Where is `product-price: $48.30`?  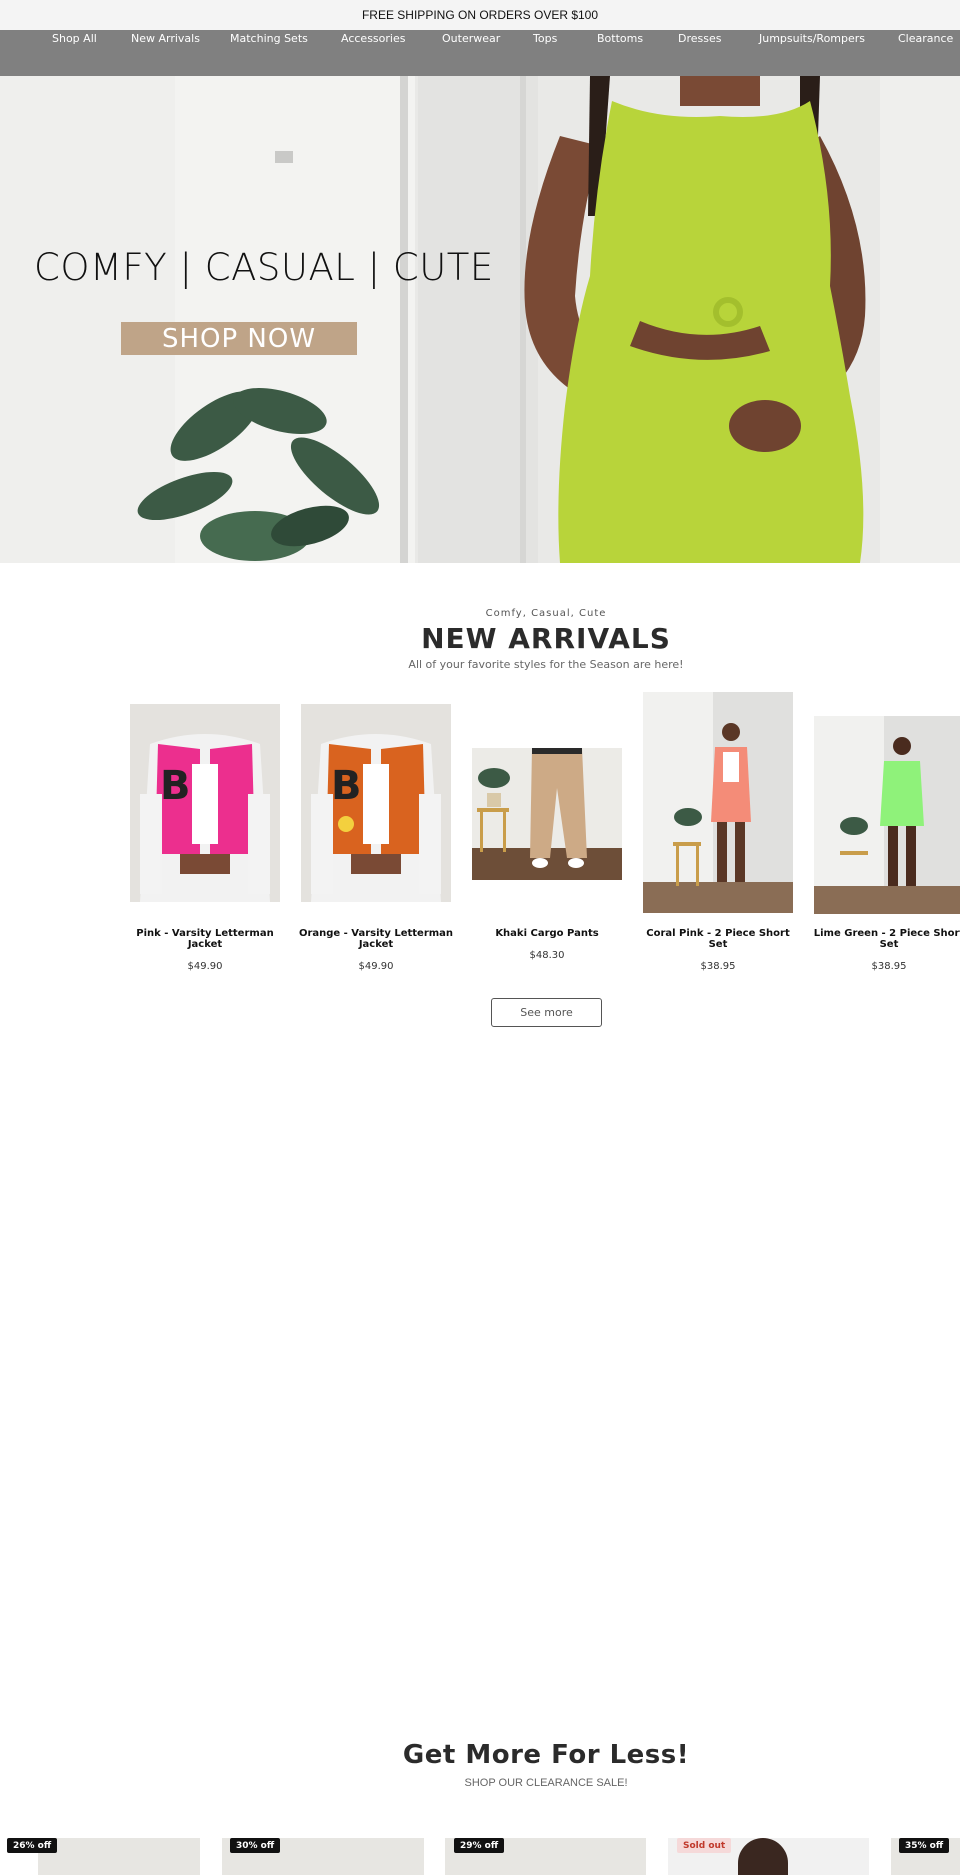 product-price: $48.30 is located at coordinates (547, 955).